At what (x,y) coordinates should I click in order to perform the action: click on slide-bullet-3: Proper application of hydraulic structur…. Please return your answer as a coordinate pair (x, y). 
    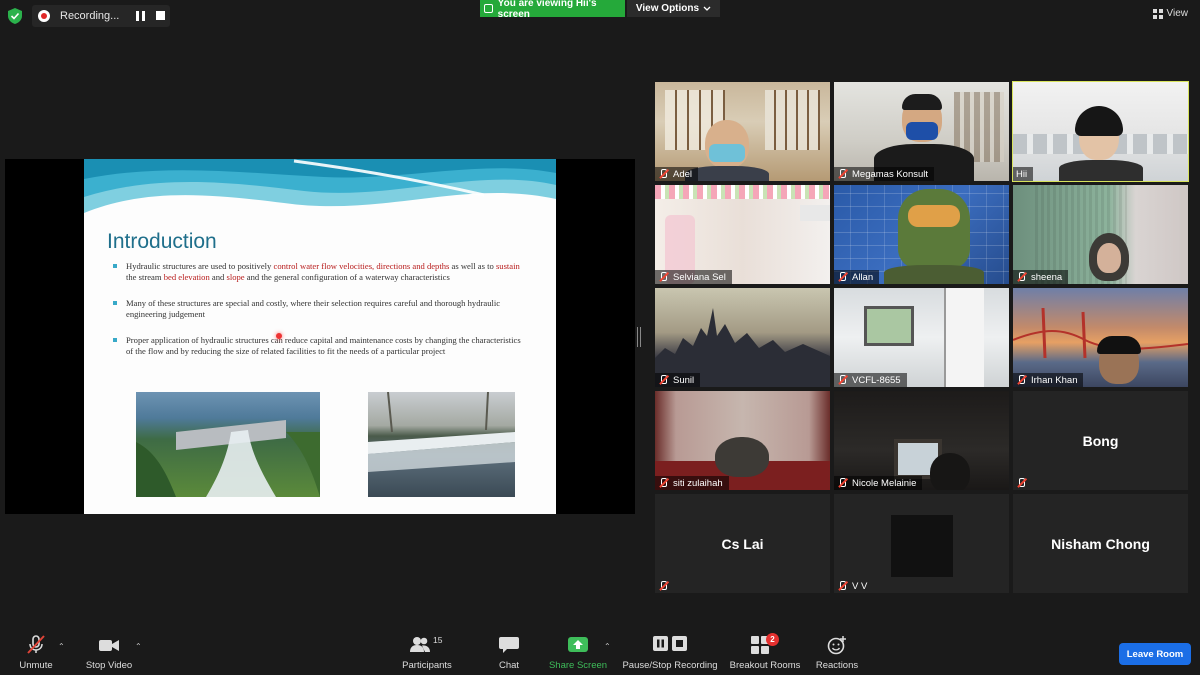
    Looking at the image, I should click on (319, 346).